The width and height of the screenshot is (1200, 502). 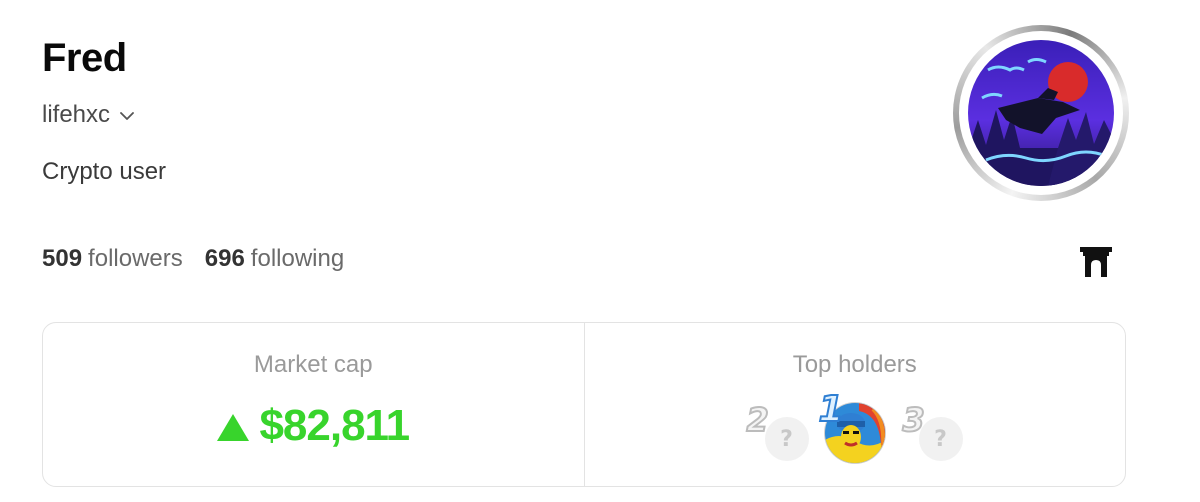 I want to click on avatar-image, so click(x=1041, y=113).